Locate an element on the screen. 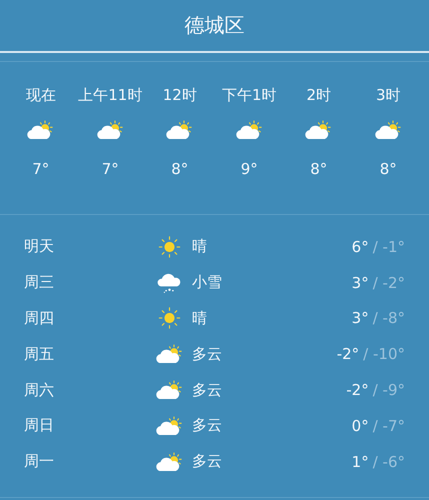 The image size is (429, 500). hour-label: 现在 is located at coordinates (41, 96).